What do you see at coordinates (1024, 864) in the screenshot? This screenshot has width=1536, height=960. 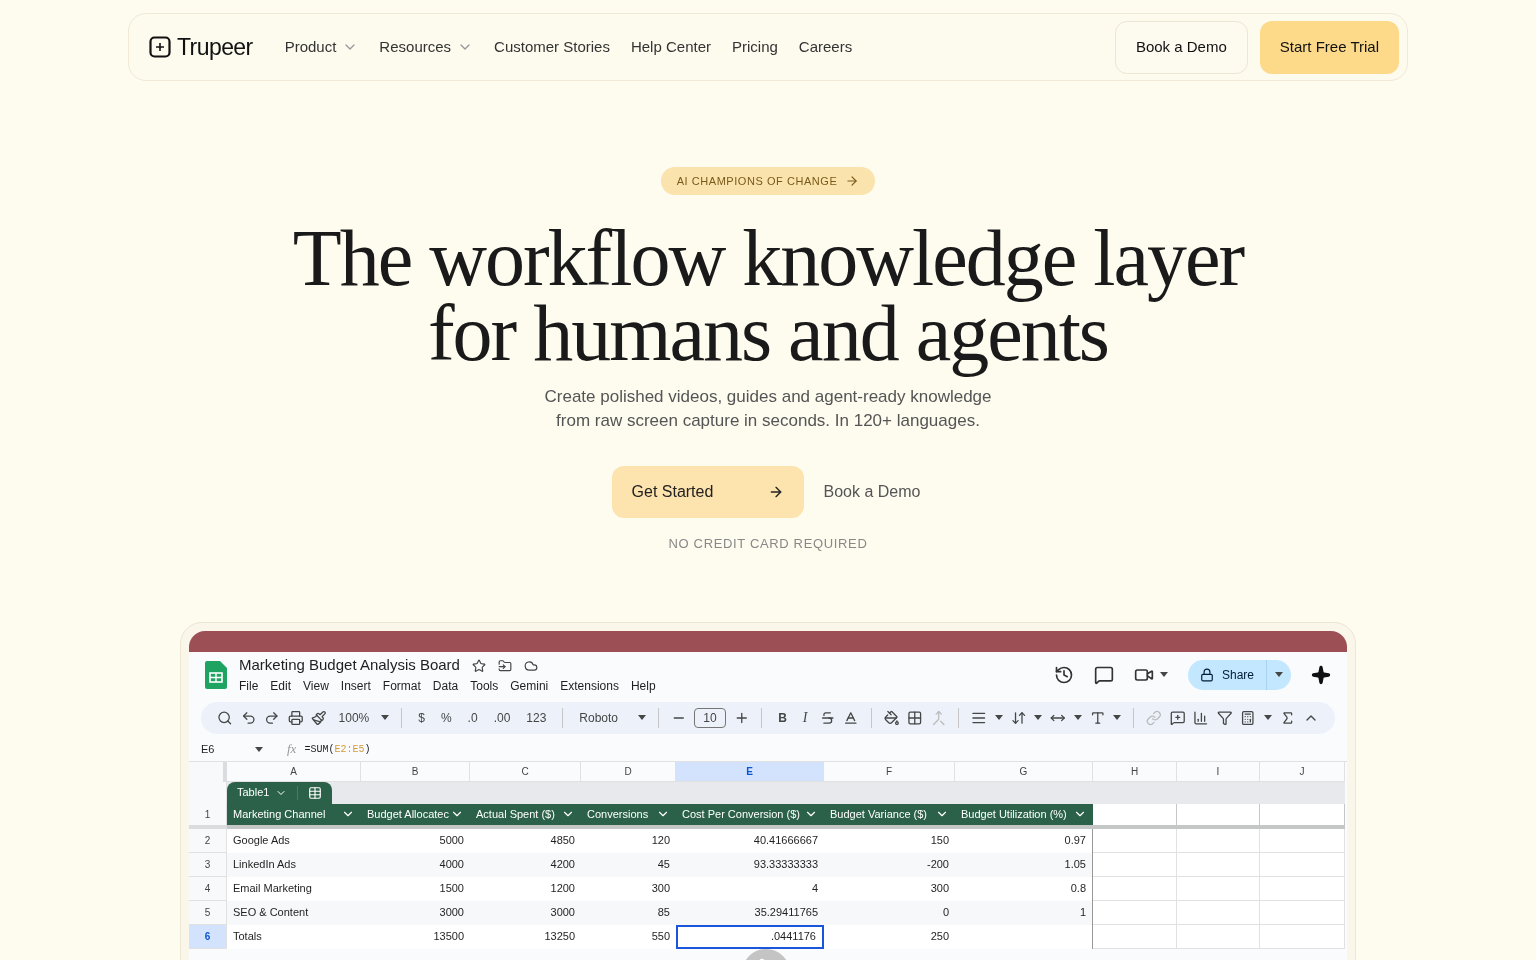 I see `table-cell: 1.05` at bounding box center [1024, 864].